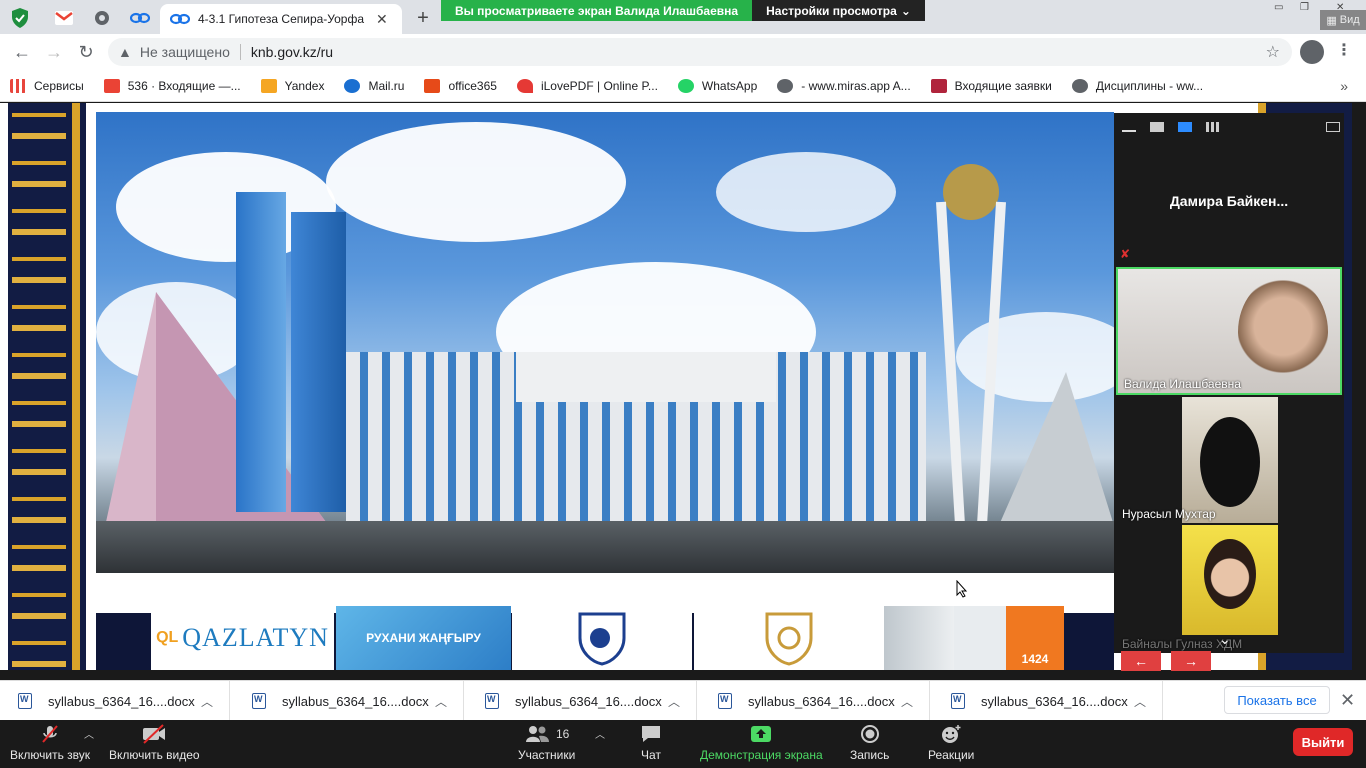  What do you see at coordinates (374, 85) in the screenshot?
I see `bookmark-mailru: Mail.ru` at bounding box center [374, 85].